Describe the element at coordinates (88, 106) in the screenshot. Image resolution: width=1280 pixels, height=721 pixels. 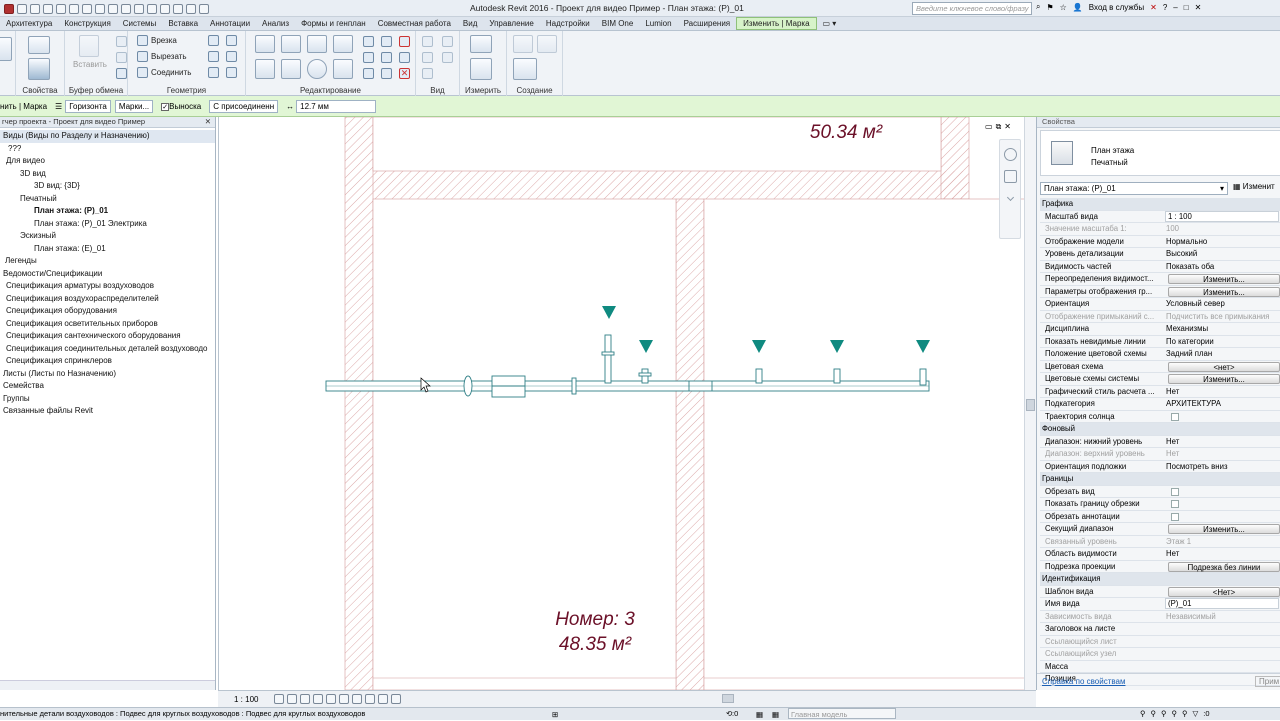
I see `orientation-dropdown: Горизонта` at that location.